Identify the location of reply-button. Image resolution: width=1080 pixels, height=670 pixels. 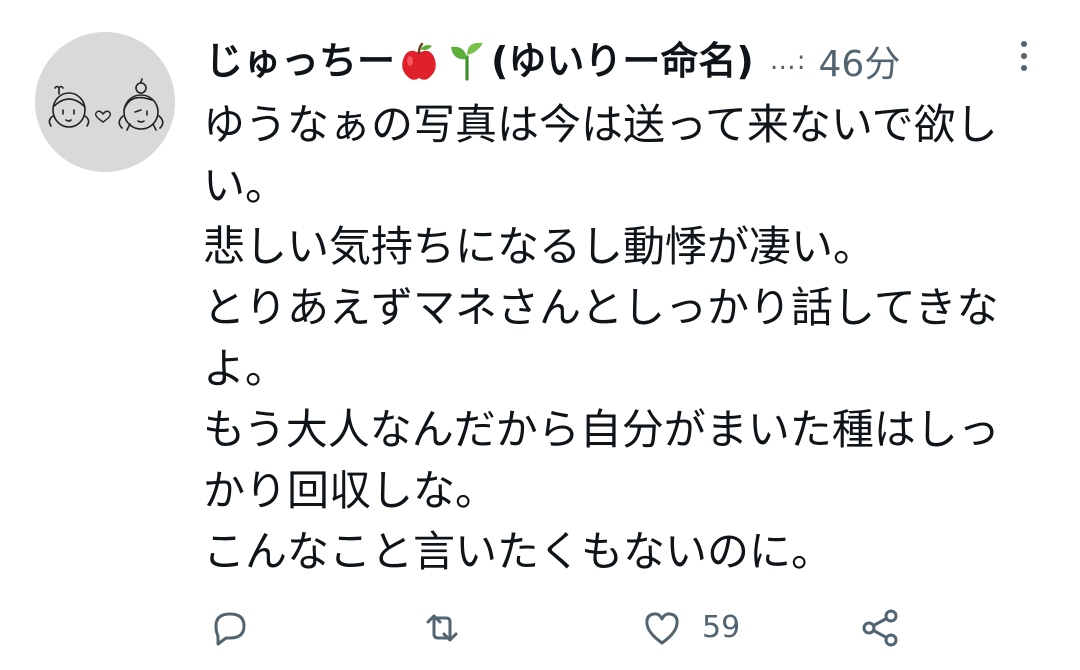
(230, 627).